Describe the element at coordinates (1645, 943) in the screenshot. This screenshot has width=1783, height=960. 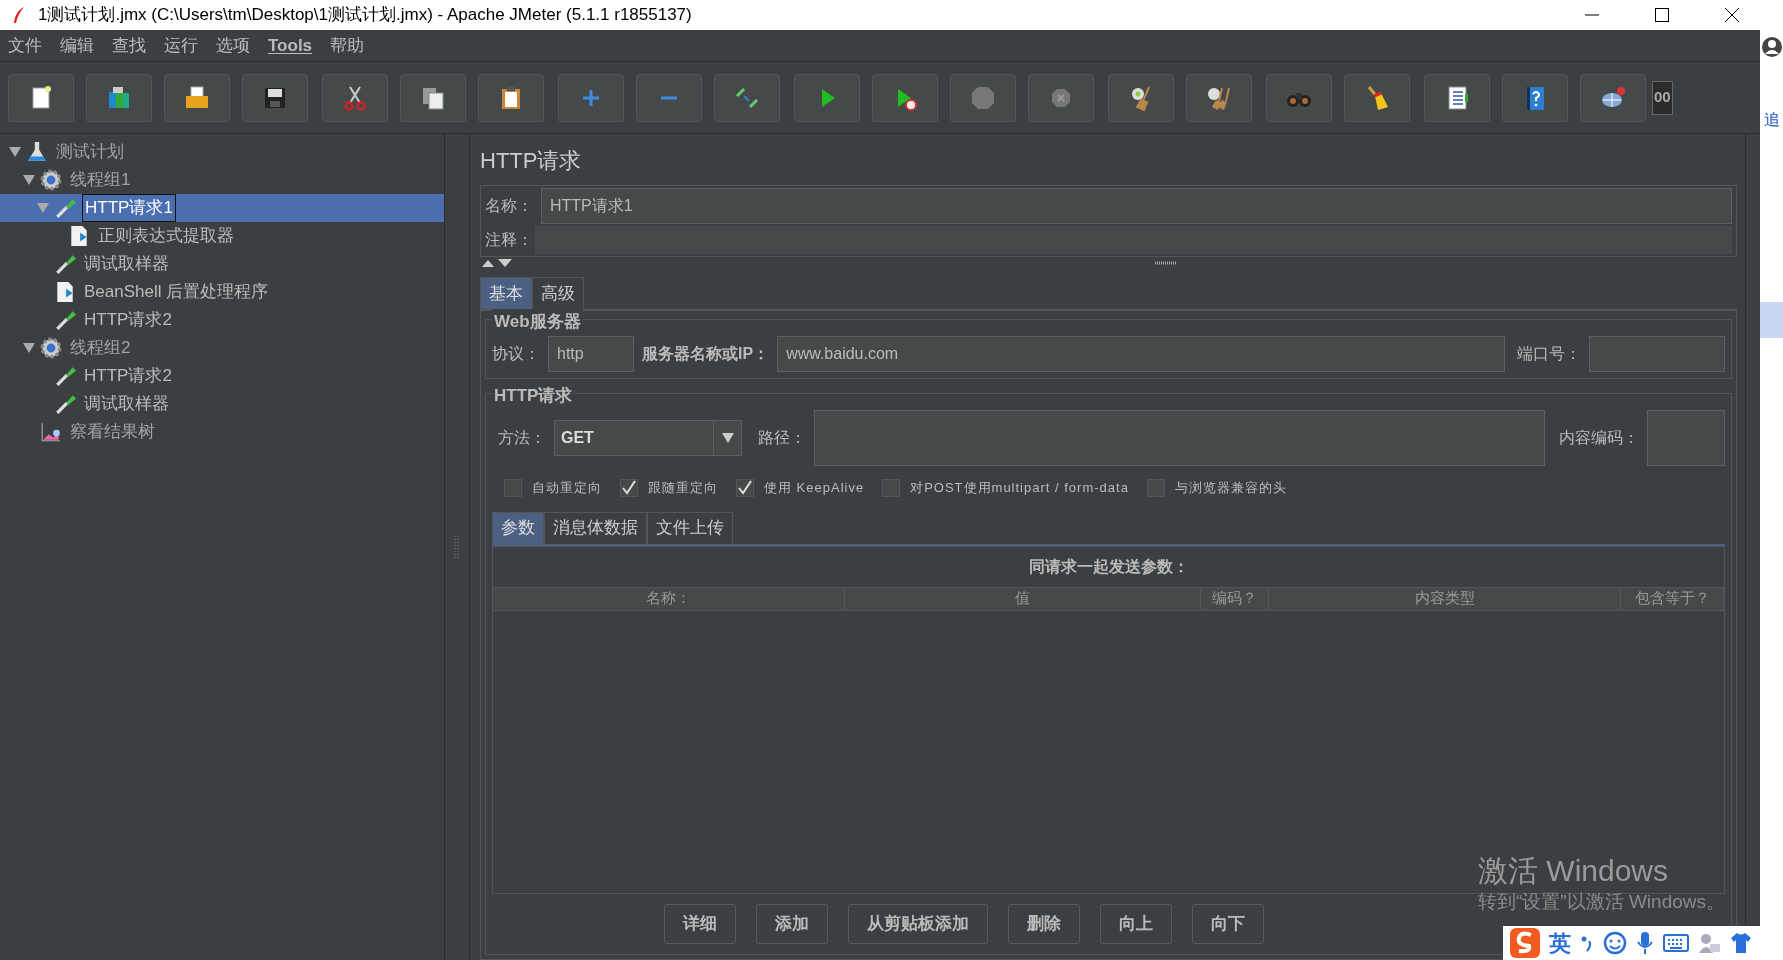
I see `microphone-icon` at that location.